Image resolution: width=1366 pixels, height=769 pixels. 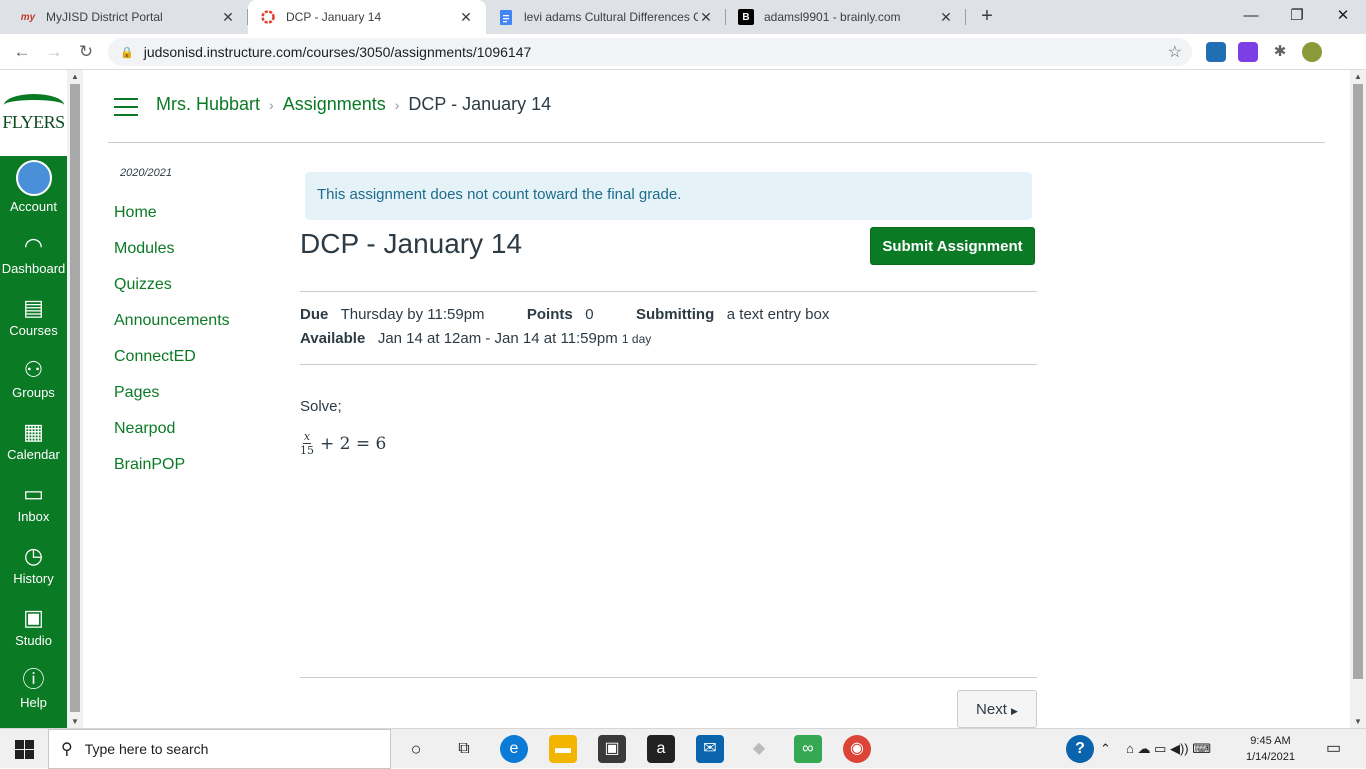 I want to click on taskbar-clock: 9:45 AM 1/14/2021, so click(x=1270, y=749).